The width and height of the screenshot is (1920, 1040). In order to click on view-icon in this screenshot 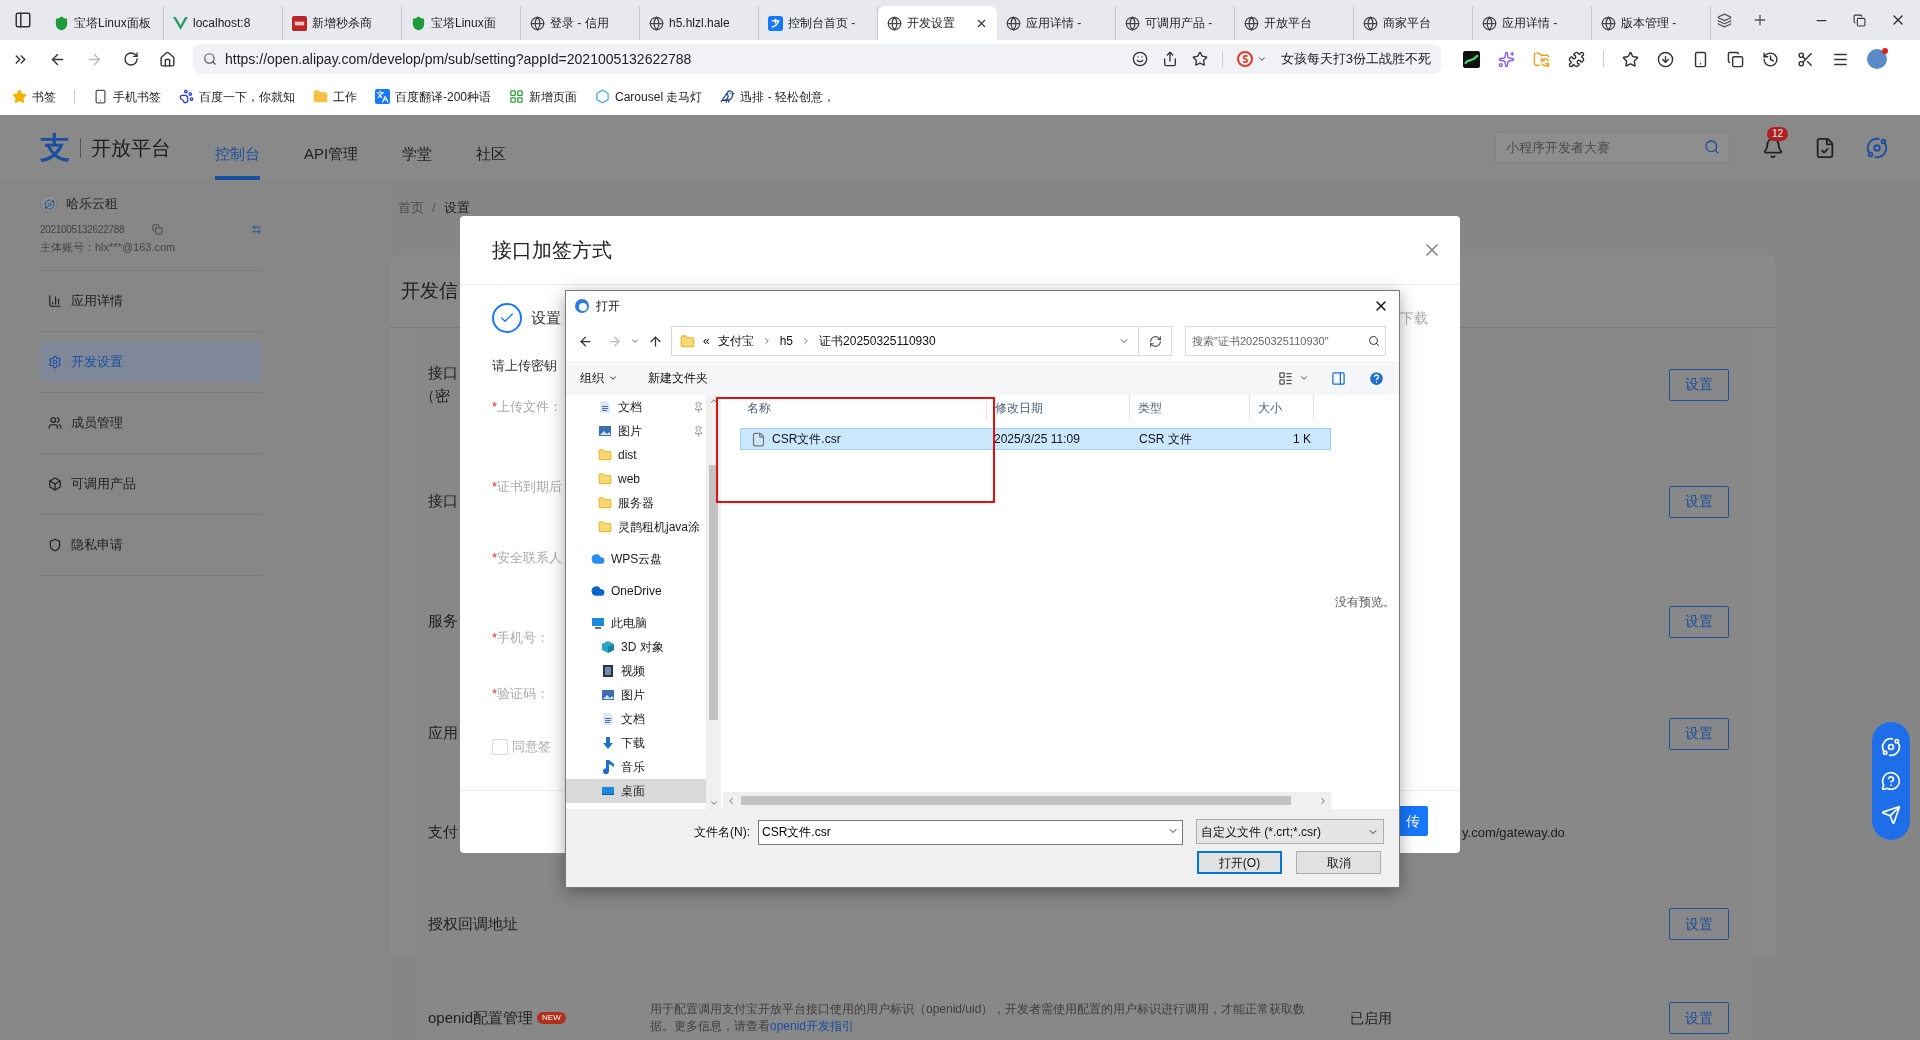, I will do `click(1285, 378)`.